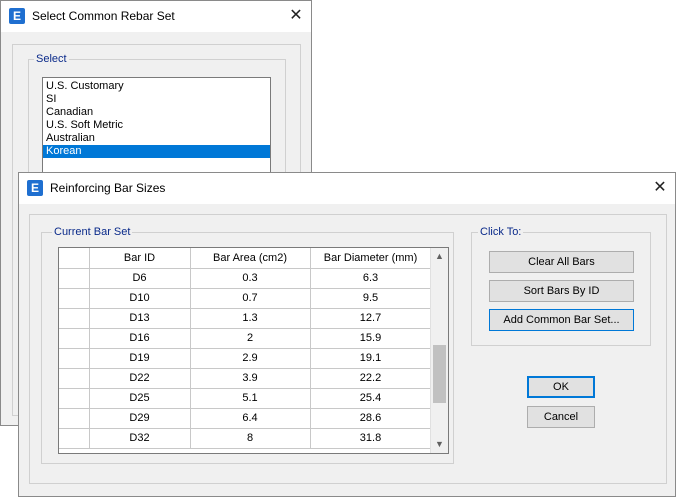 This screenshot has height=497, width=676. Describe the element at coordinates (439, 444) in the screenshot. I see `chevron-down-icon: ▼` at that location.